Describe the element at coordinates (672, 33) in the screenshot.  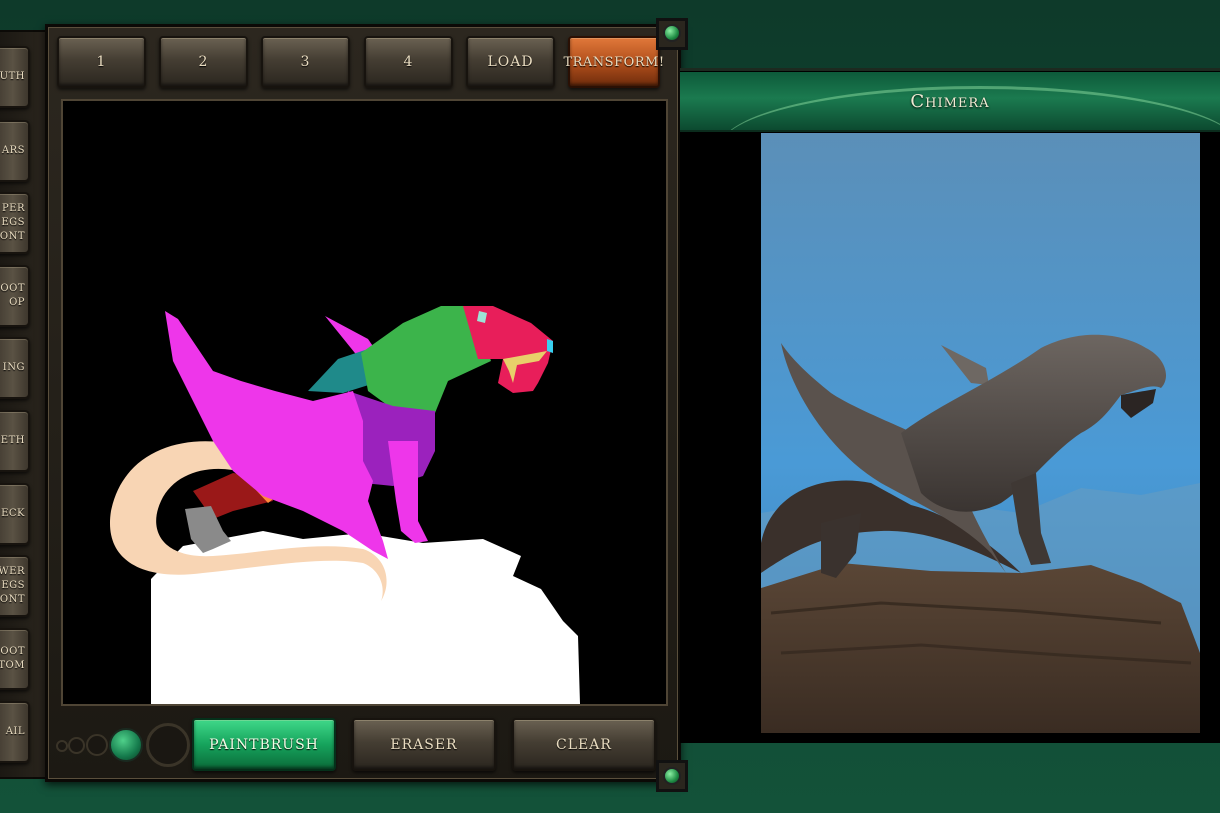
I see `gem-icon-top` at that location.